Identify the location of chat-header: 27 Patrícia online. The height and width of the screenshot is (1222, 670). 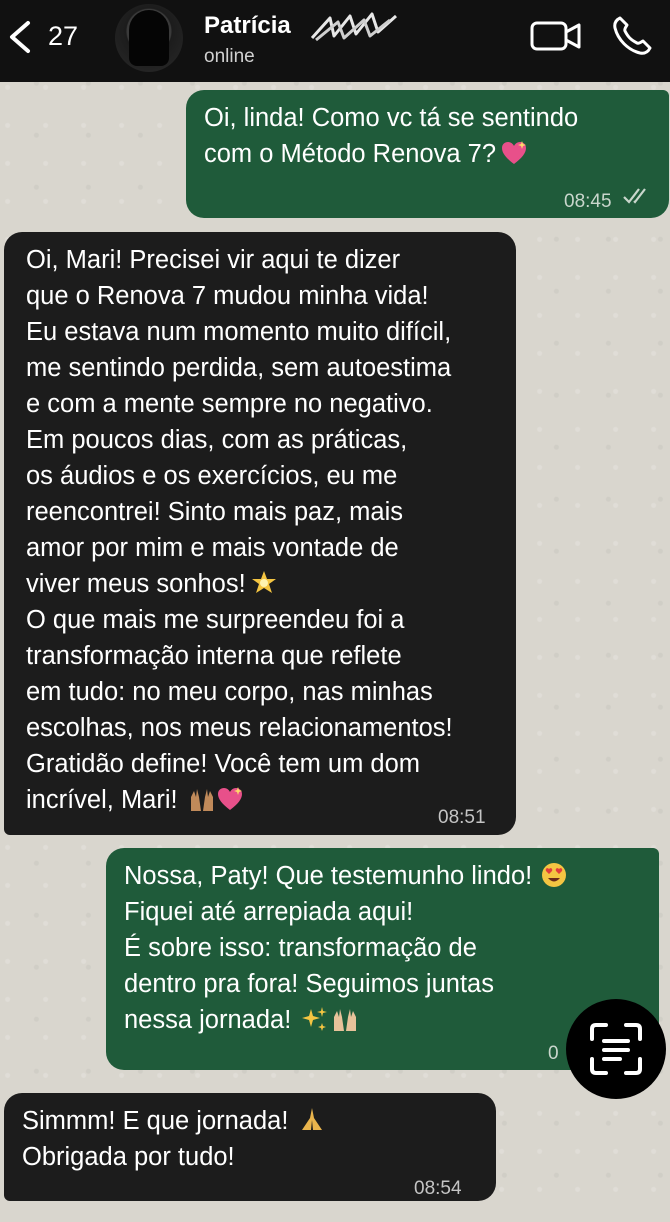
(335, 41).